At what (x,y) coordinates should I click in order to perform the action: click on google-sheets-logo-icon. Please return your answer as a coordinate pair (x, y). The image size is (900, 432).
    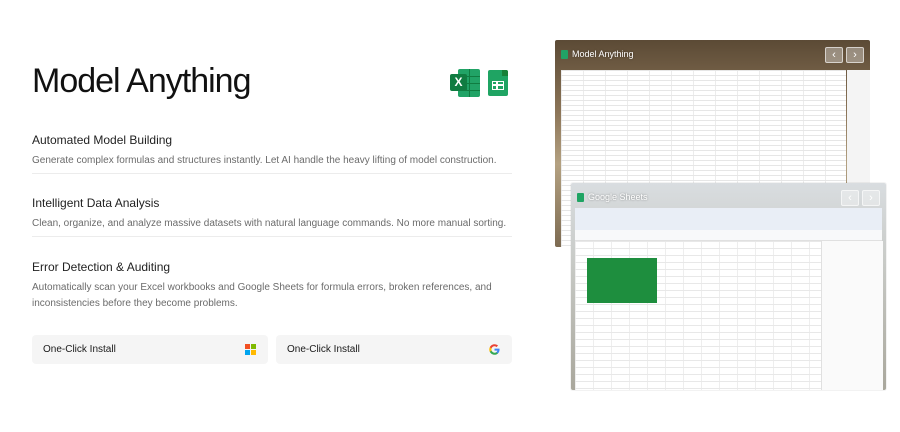
    Looking at the image, I should click on (498, 83).